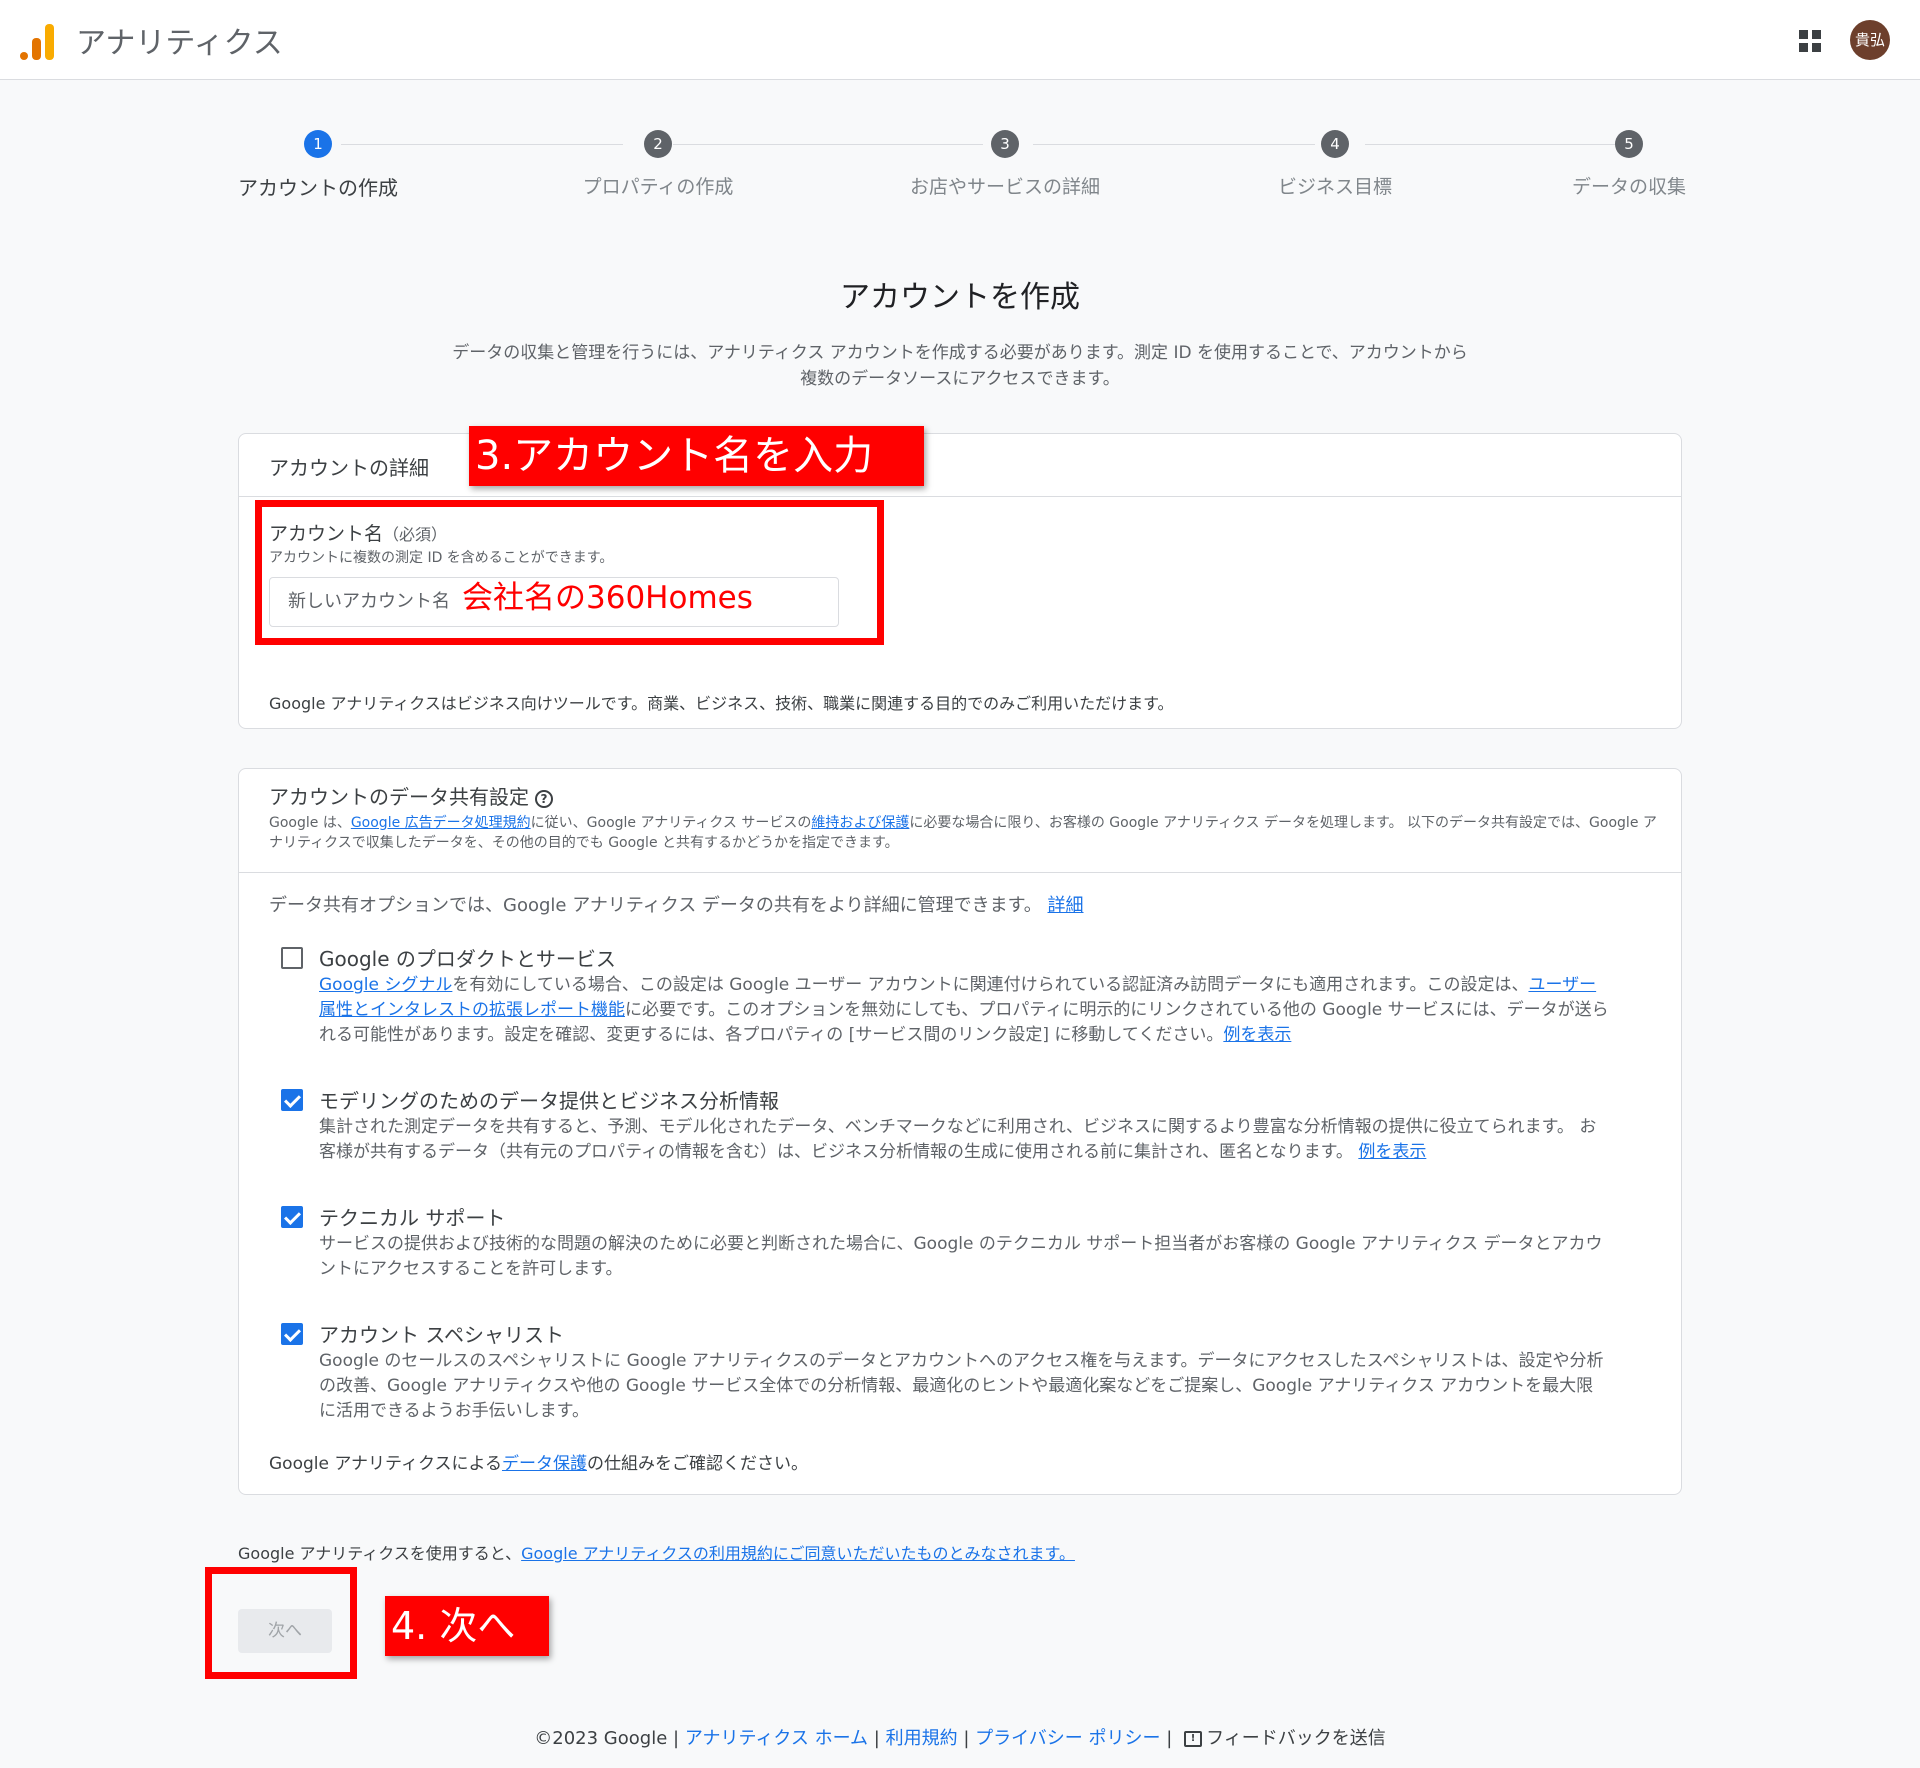 This screenshot has height=1768, width=1920. I want to click on option-title: モデリングのためのデータ提供とビジネス分析情報, so click(549, 1101).